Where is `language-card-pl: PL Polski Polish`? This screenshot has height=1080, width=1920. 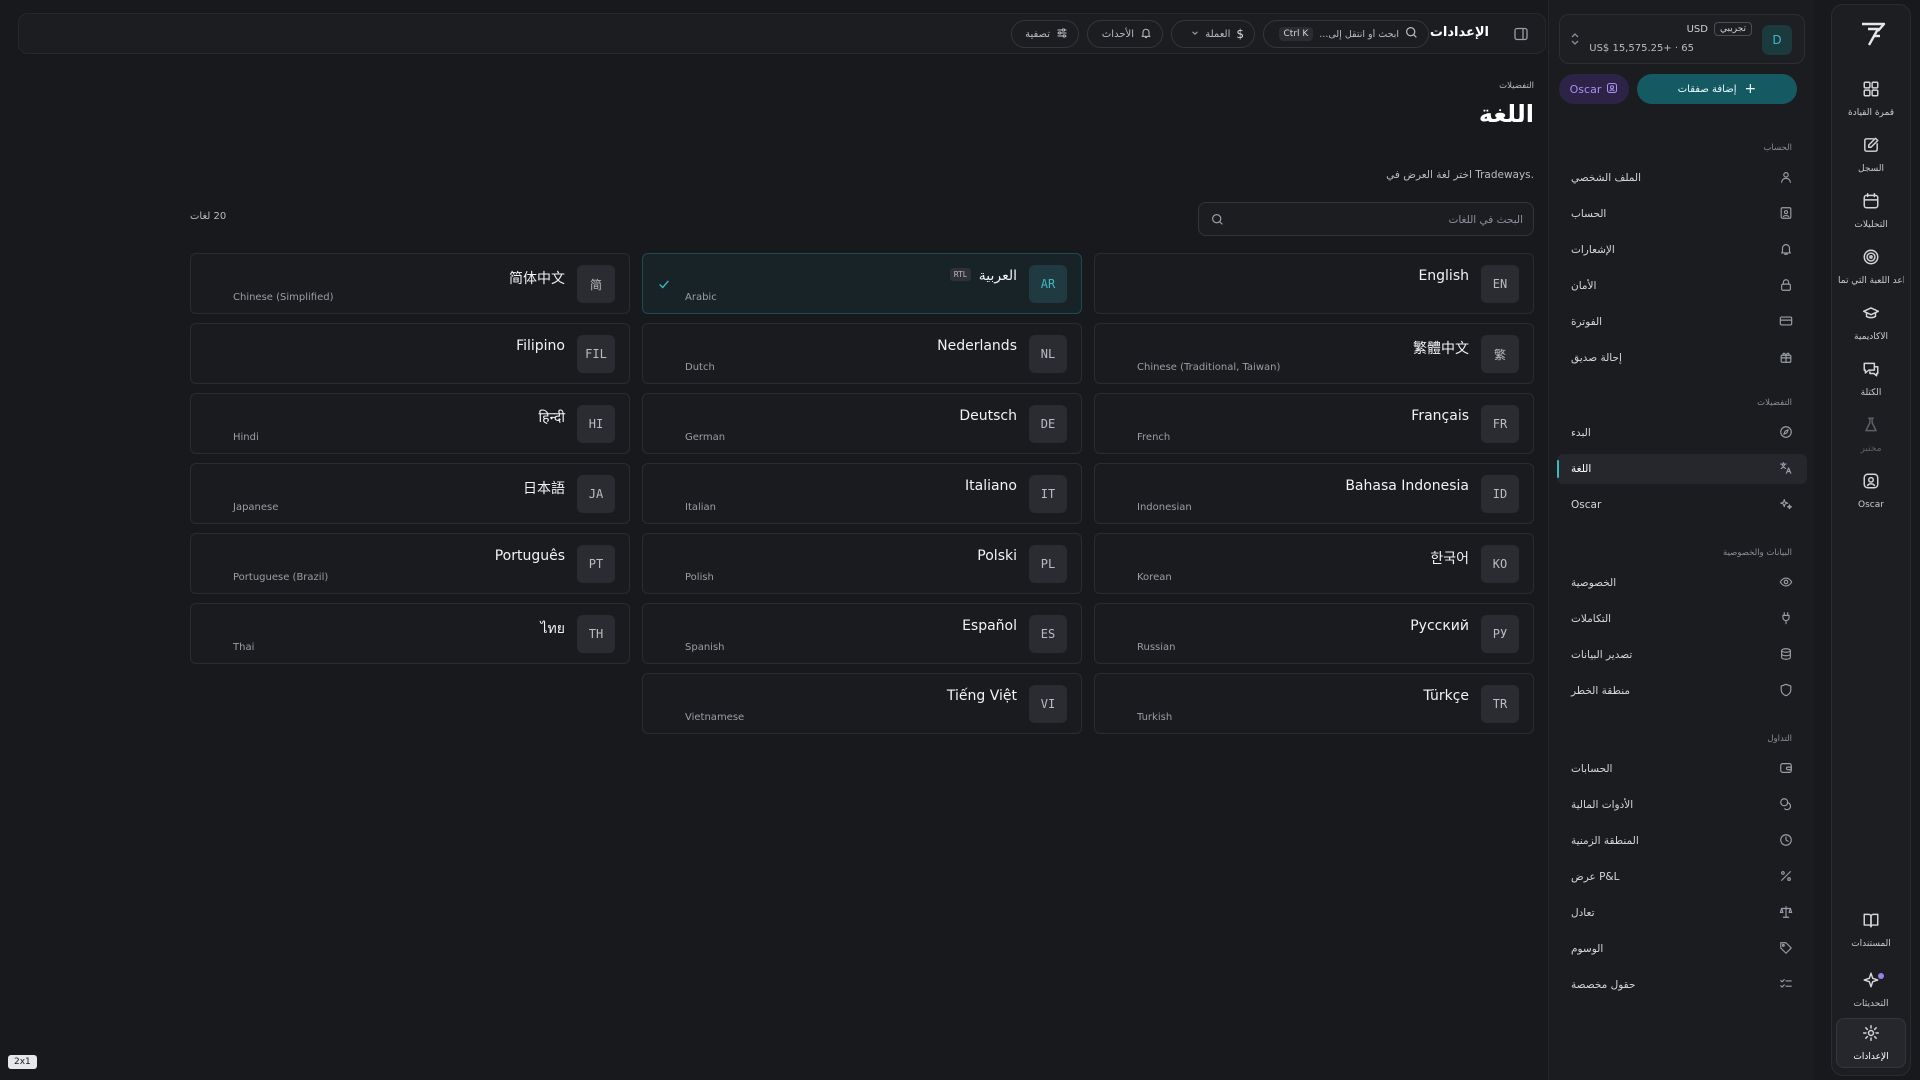 language-card-pl: PL Polski Polish is located at coordinates (862, 563).